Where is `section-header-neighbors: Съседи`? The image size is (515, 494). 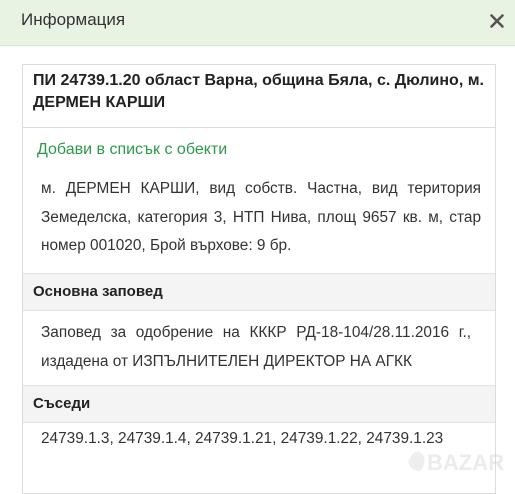
section-header-neighbors: Съседи is located at coordinates (259, 404).